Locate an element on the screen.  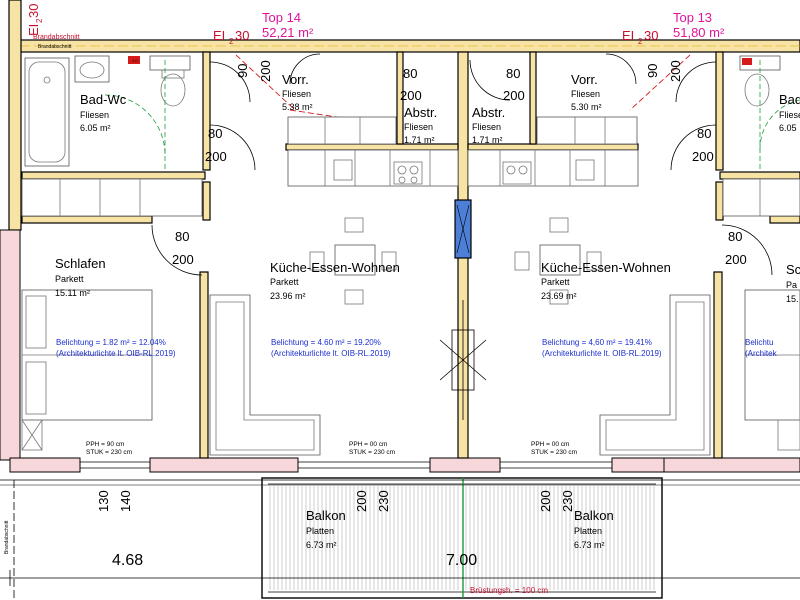
svg-text: Belichtu is located at coordinates (759, 342).